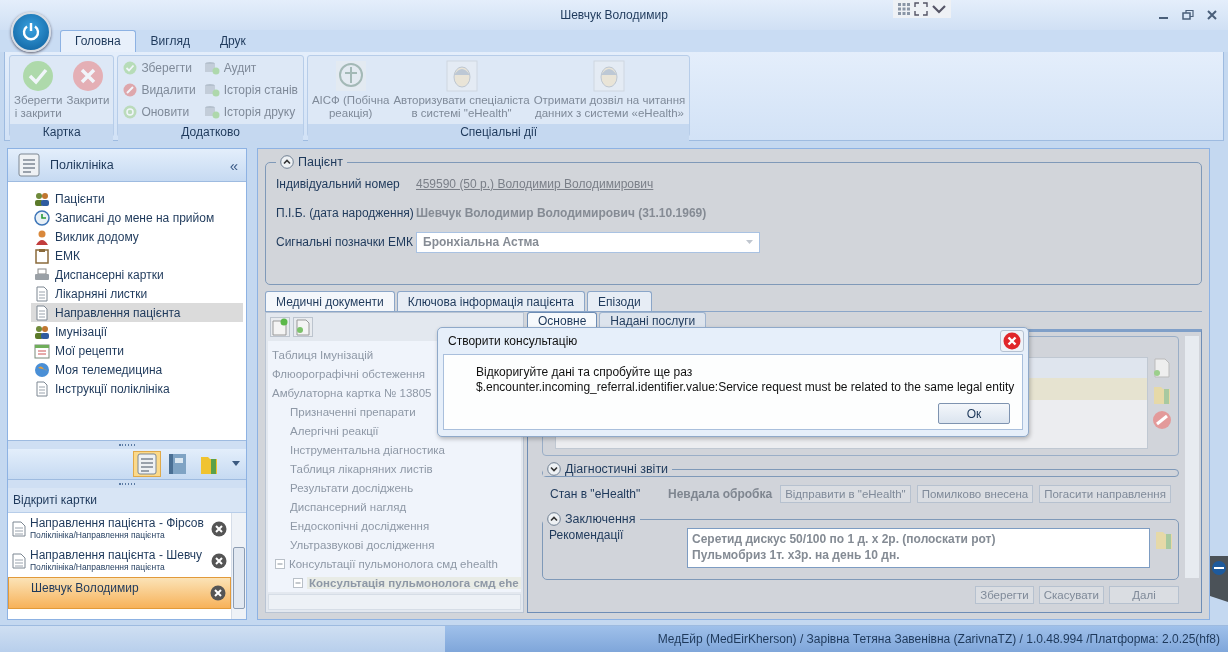 This screenshot has height=652, width=1228. What do you see at coordinates (345, 242) in the screenshot?
I see `field-label: Сигнальні позначки ЕМК` at bounding box center [345, 242].